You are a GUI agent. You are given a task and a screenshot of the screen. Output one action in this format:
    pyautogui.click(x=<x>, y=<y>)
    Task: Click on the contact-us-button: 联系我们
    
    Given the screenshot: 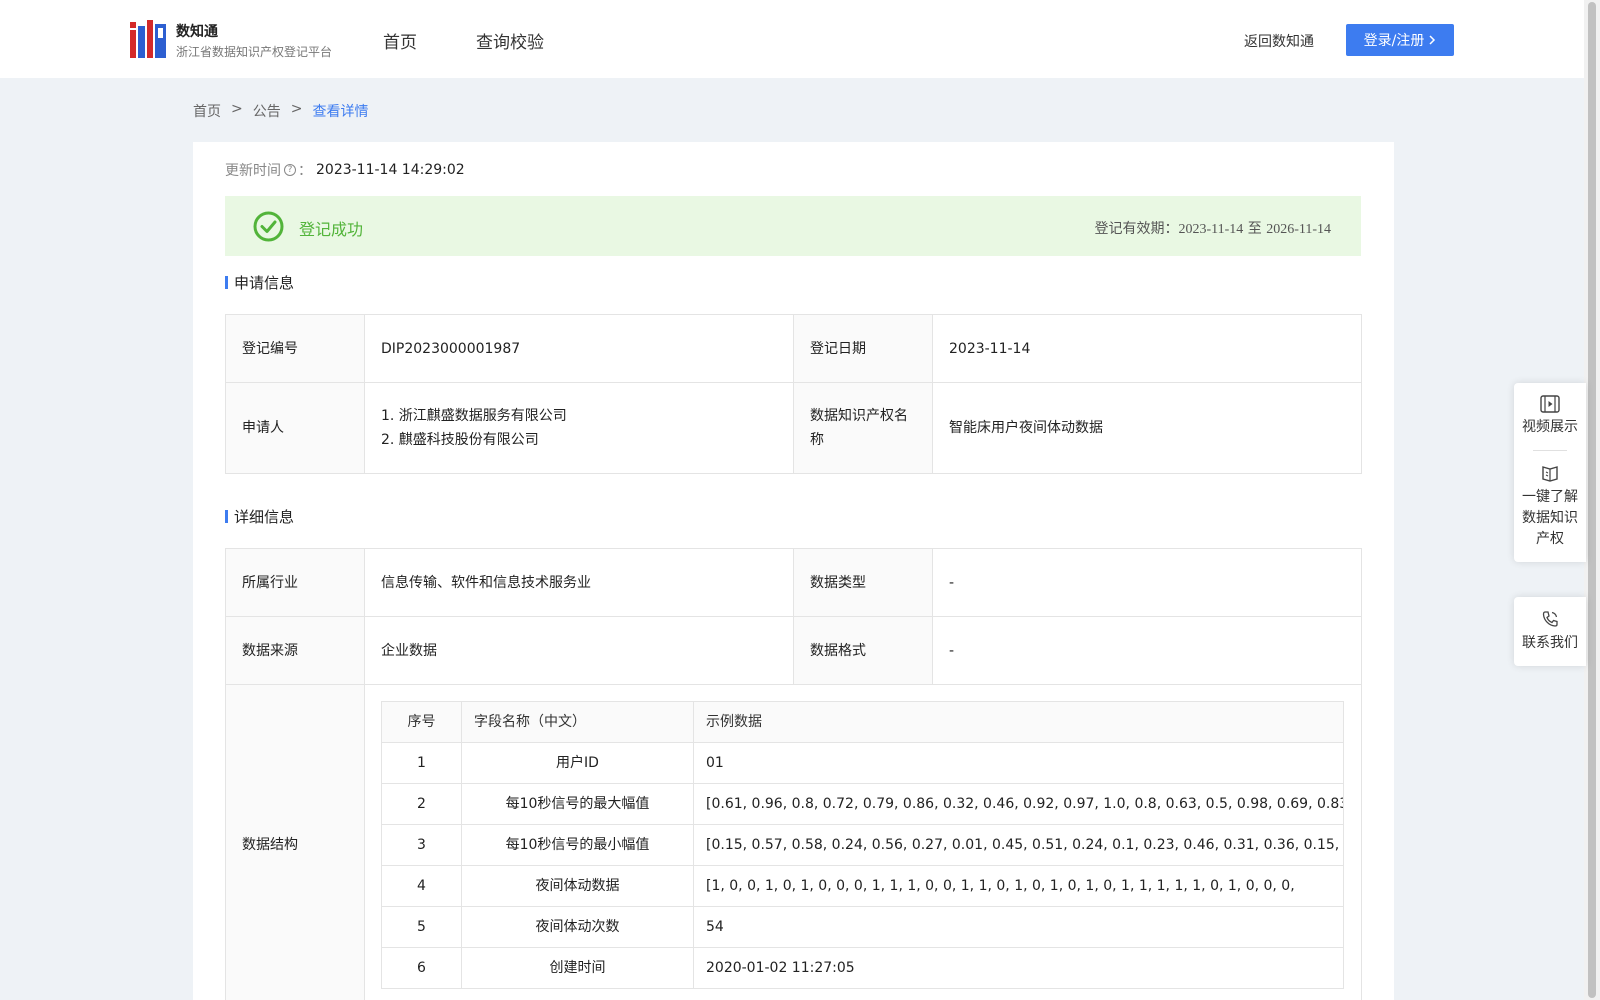 What is the action you would take?
    pyautogui.click(x=1550, y=631)
    